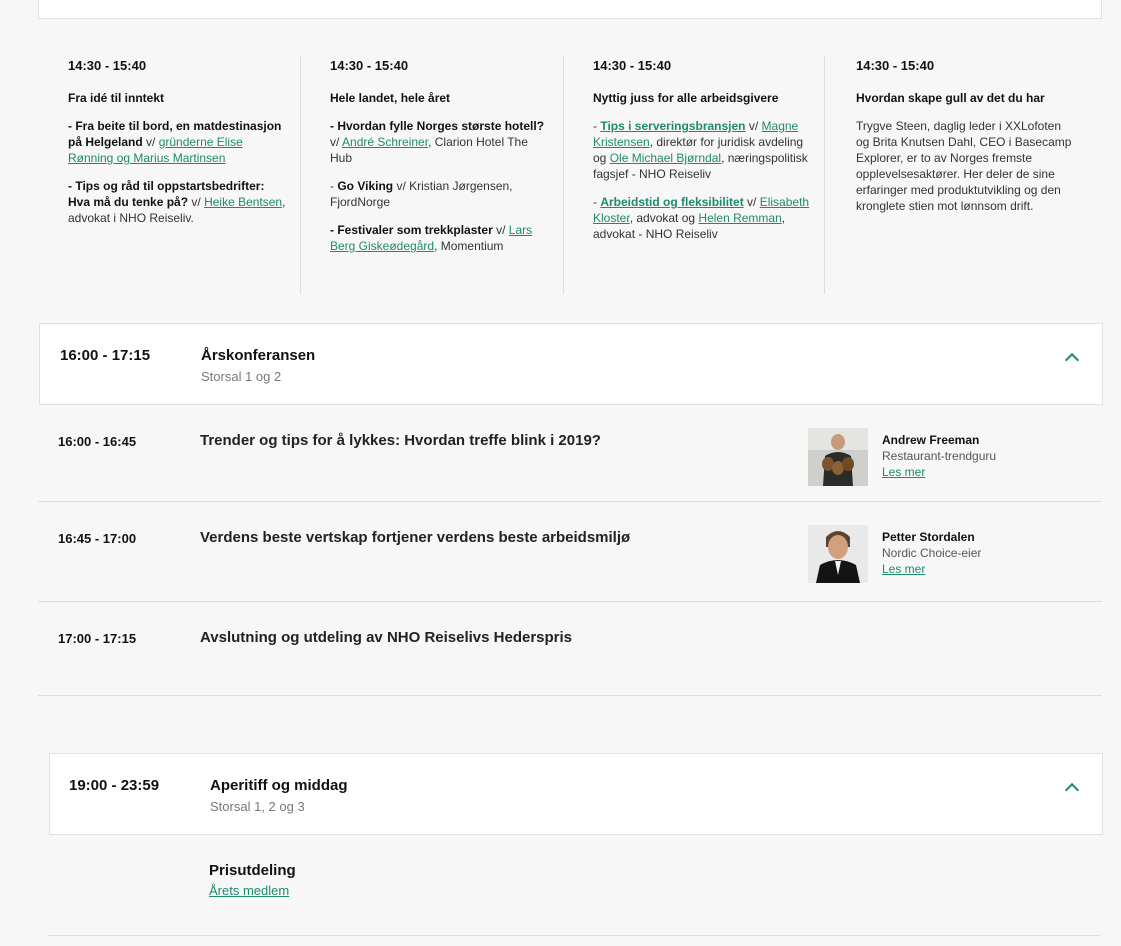 The height and width of the screenshot is (946, 1121). What do you see at coordinates (686, 98) in the screenshot?
I see `session-title: Nyttig juss for alle arbeidsgivere` at bounding box center [686, 98].